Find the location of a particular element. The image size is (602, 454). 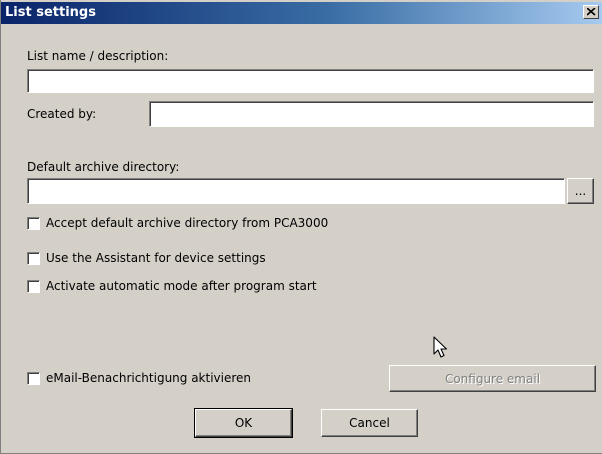

created-by-label: Created by: is located at coordinates (62, 114).